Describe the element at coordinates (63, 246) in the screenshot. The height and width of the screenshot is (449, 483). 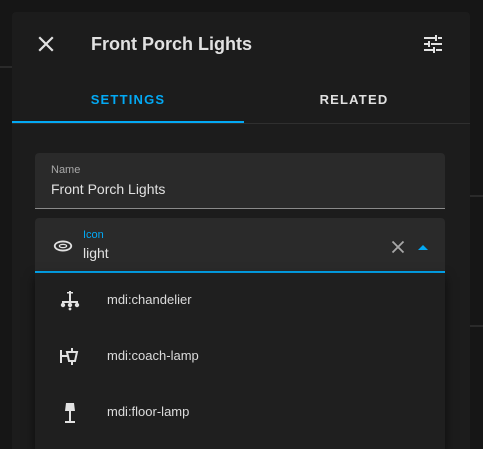
I see `ring-icon` at that location.